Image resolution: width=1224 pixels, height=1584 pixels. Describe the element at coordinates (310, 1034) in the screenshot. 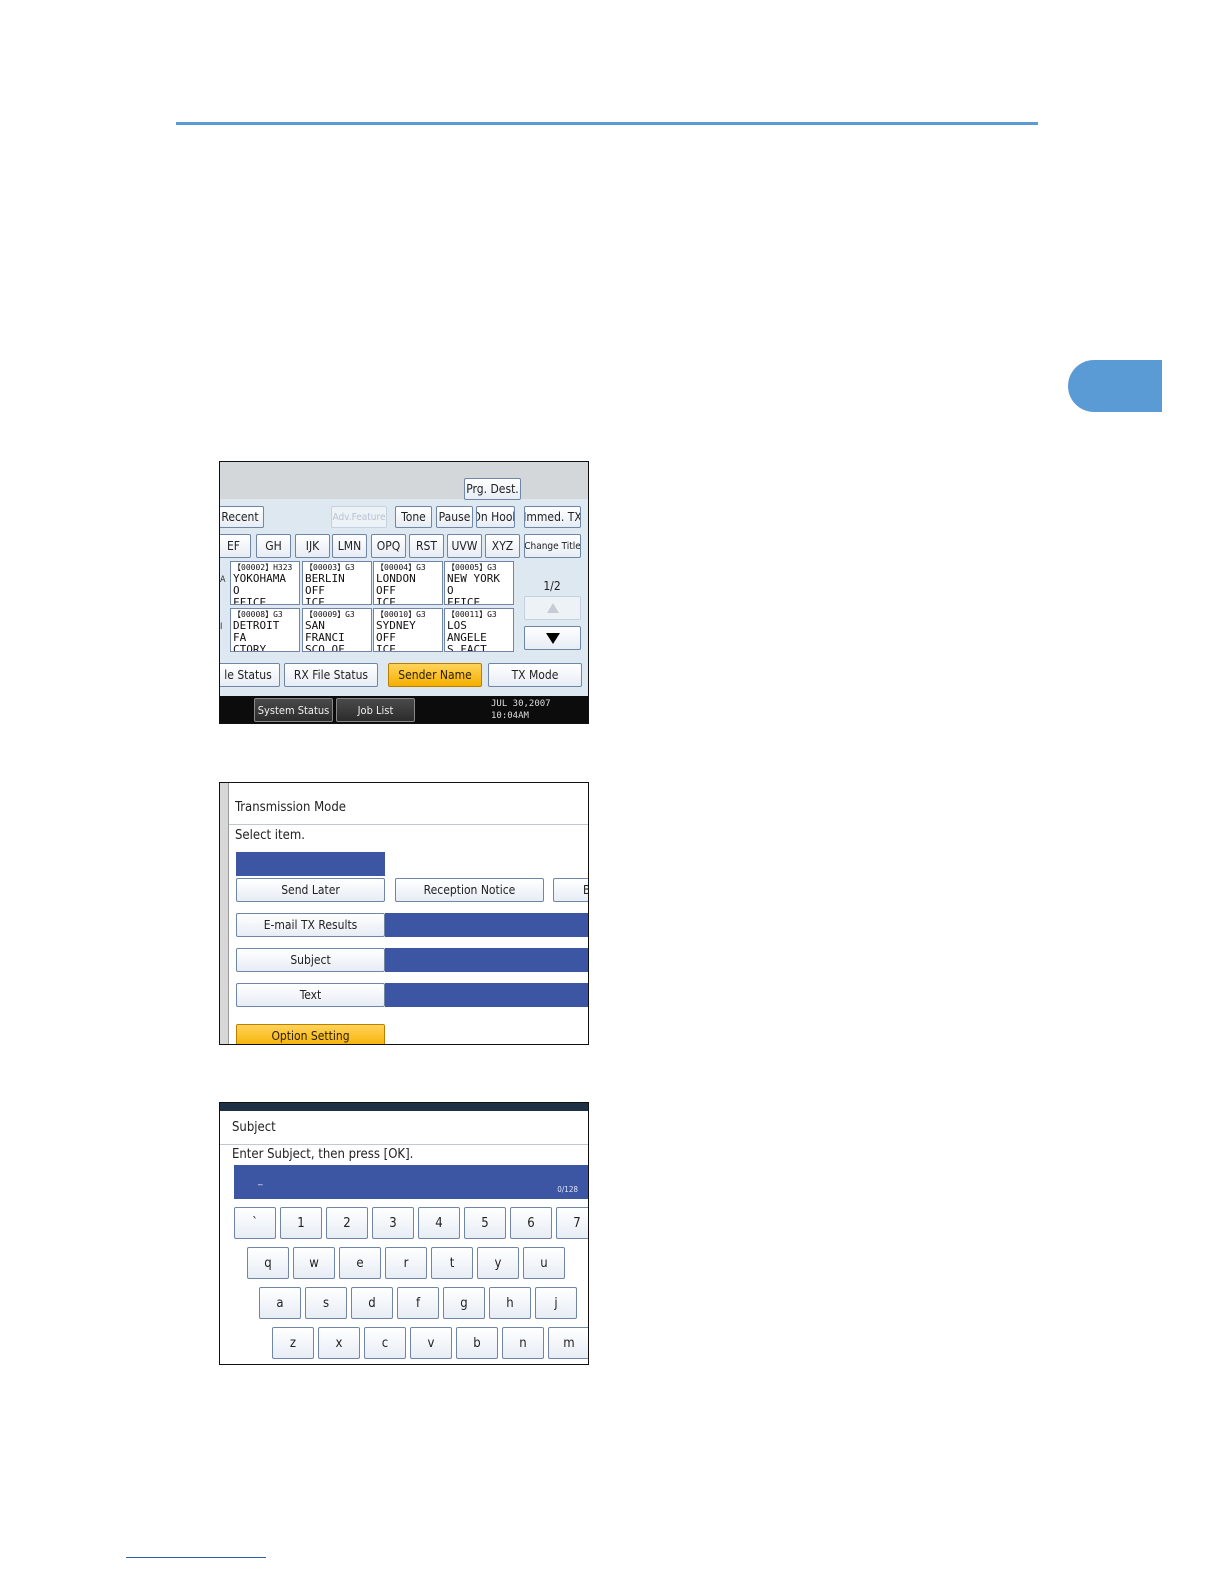

I see `option-setting-button: Option Setting` at that location.